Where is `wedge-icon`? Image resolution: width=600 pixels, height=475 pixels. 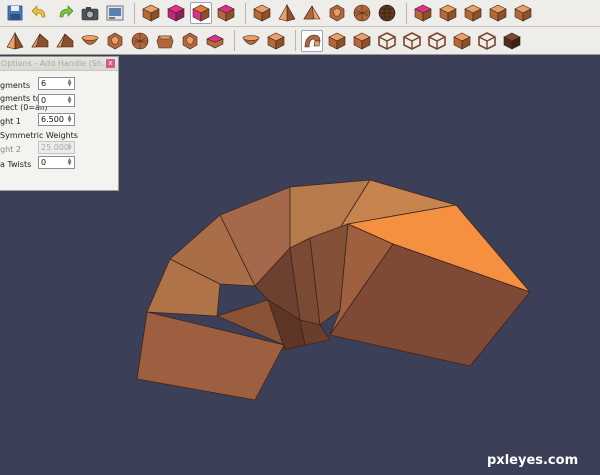 wedge-icon is located at coordinates (40, 41).